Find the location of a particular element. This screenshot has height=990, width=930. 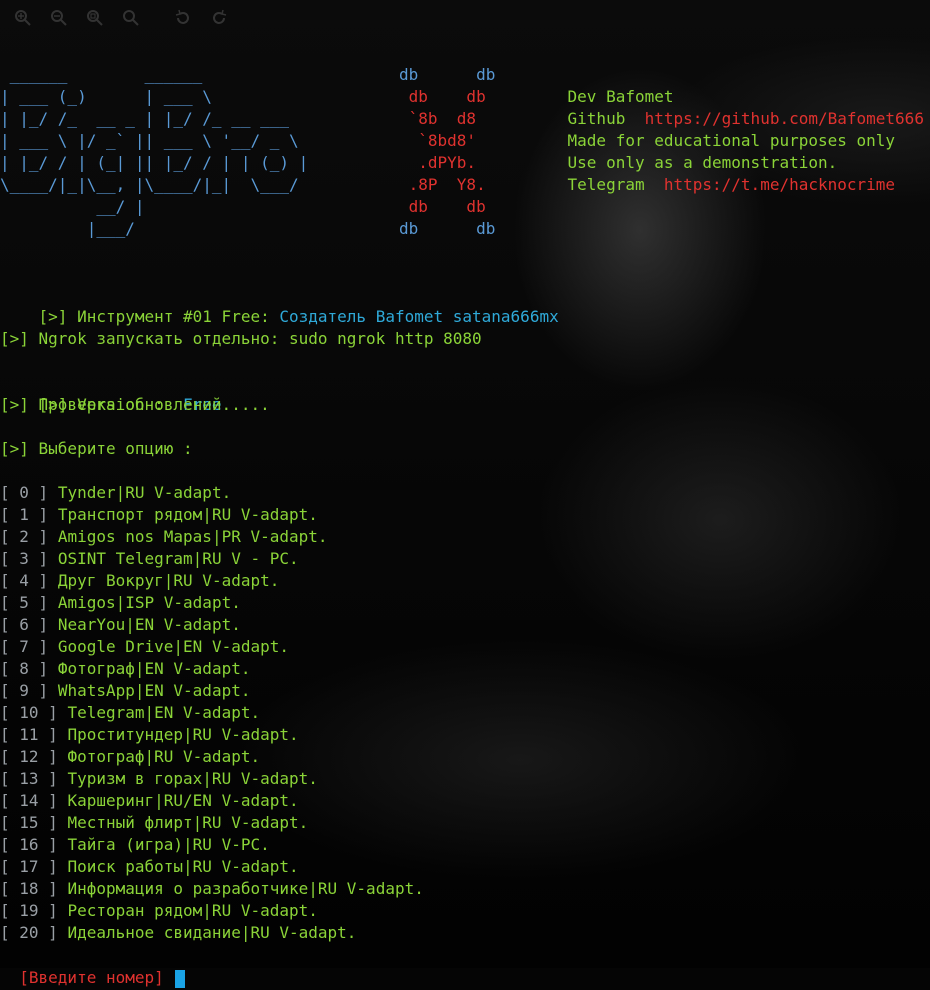

option-item: [ 15 ] Местный флирт|RU V-adapt. is located at coordinates (154, 823).